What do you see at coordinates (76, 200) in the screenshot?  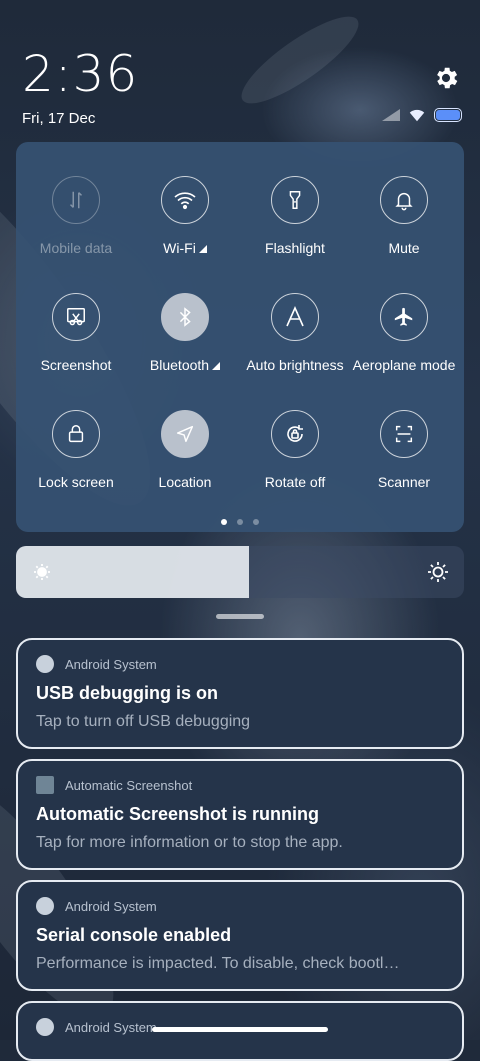 I see `mobile-data-icon` at bounding box center [76, 200].